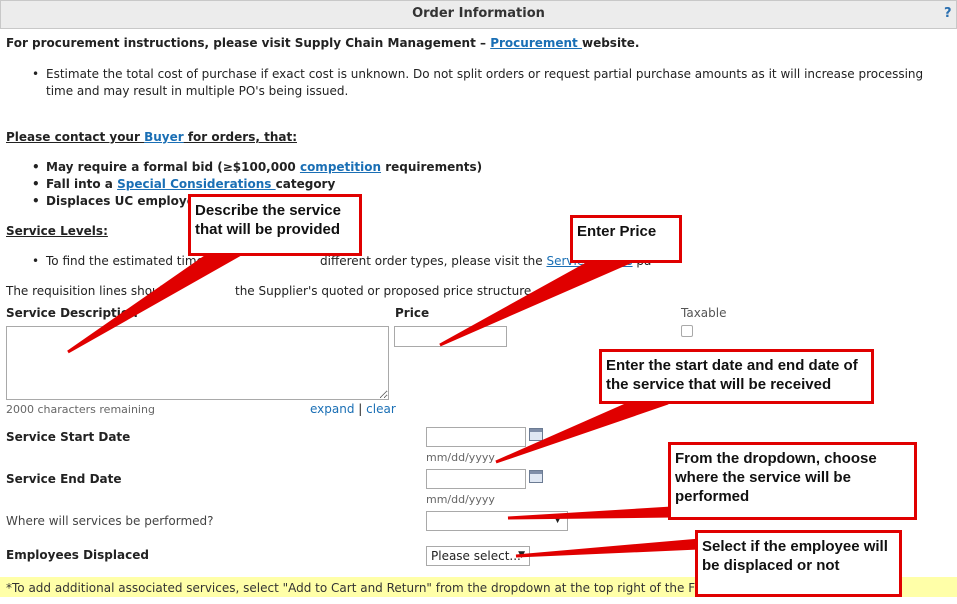 This screenshot has height=604, width=957. Describe the element at coordinates (160, 301) in the screenshot. I see `describe-arrow` at that location.